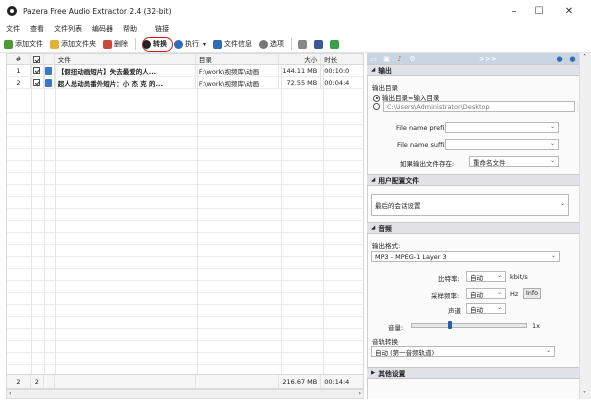  I want to click on scroll-right-icon: ›, so click(360, 393).